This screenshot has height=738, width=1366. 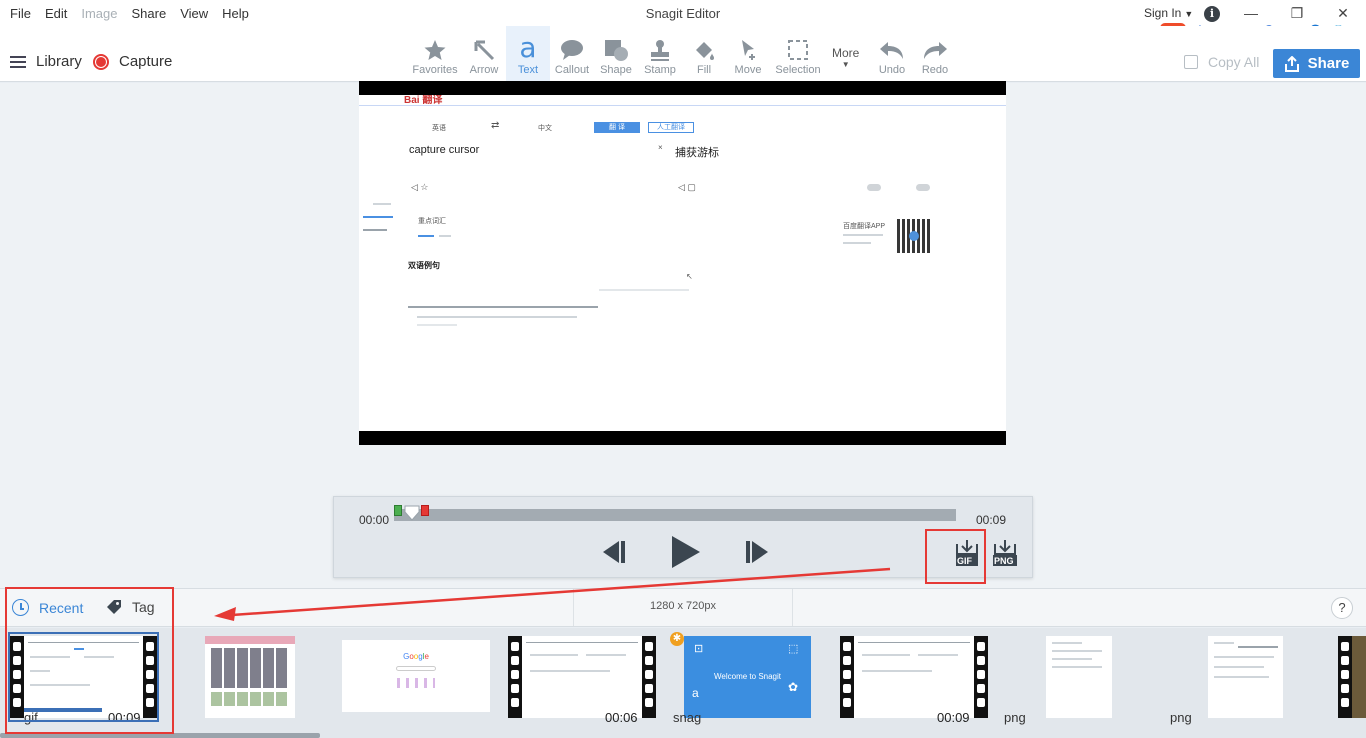 I want to click on item-type: snag, so click(x=687, y=717).